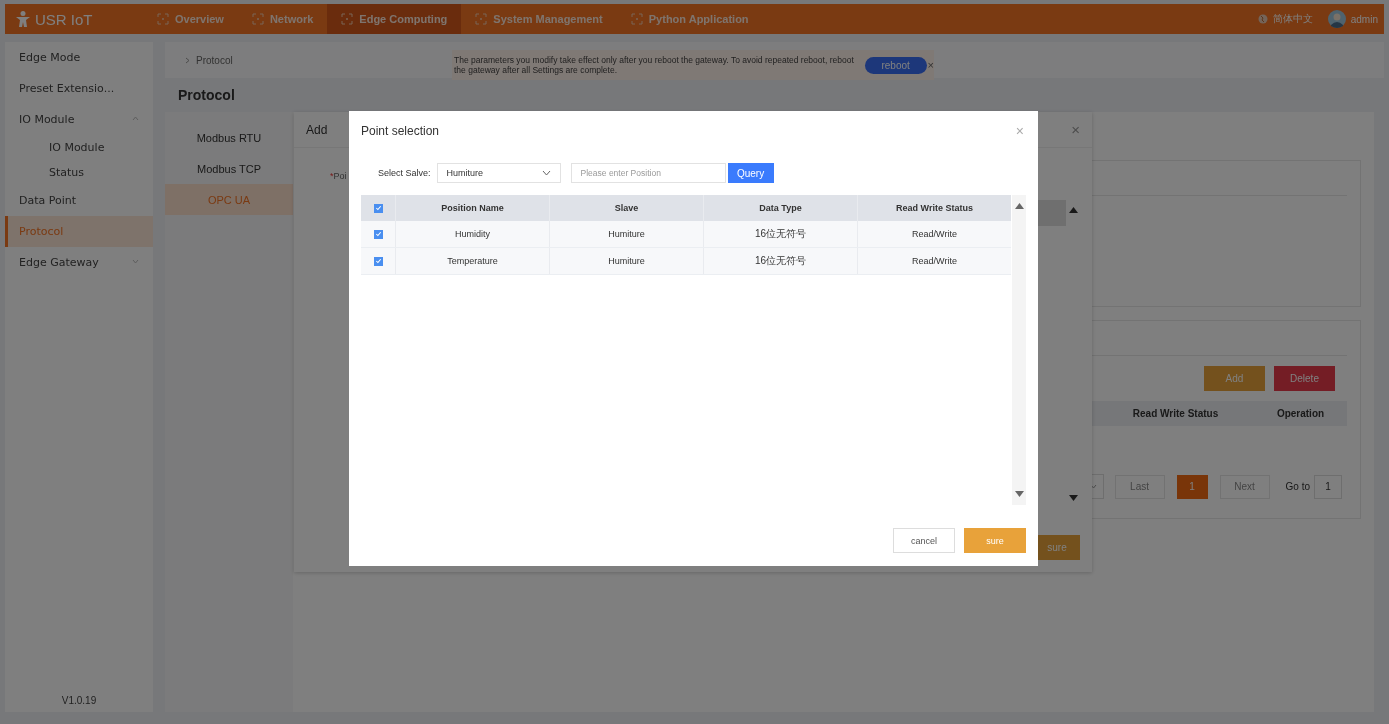 This screenshot has width=1389, height=724. What do you see at coordinates (187, 60) in the screenshot?
I see `chevron-icon` at bounding box center [187, 60].